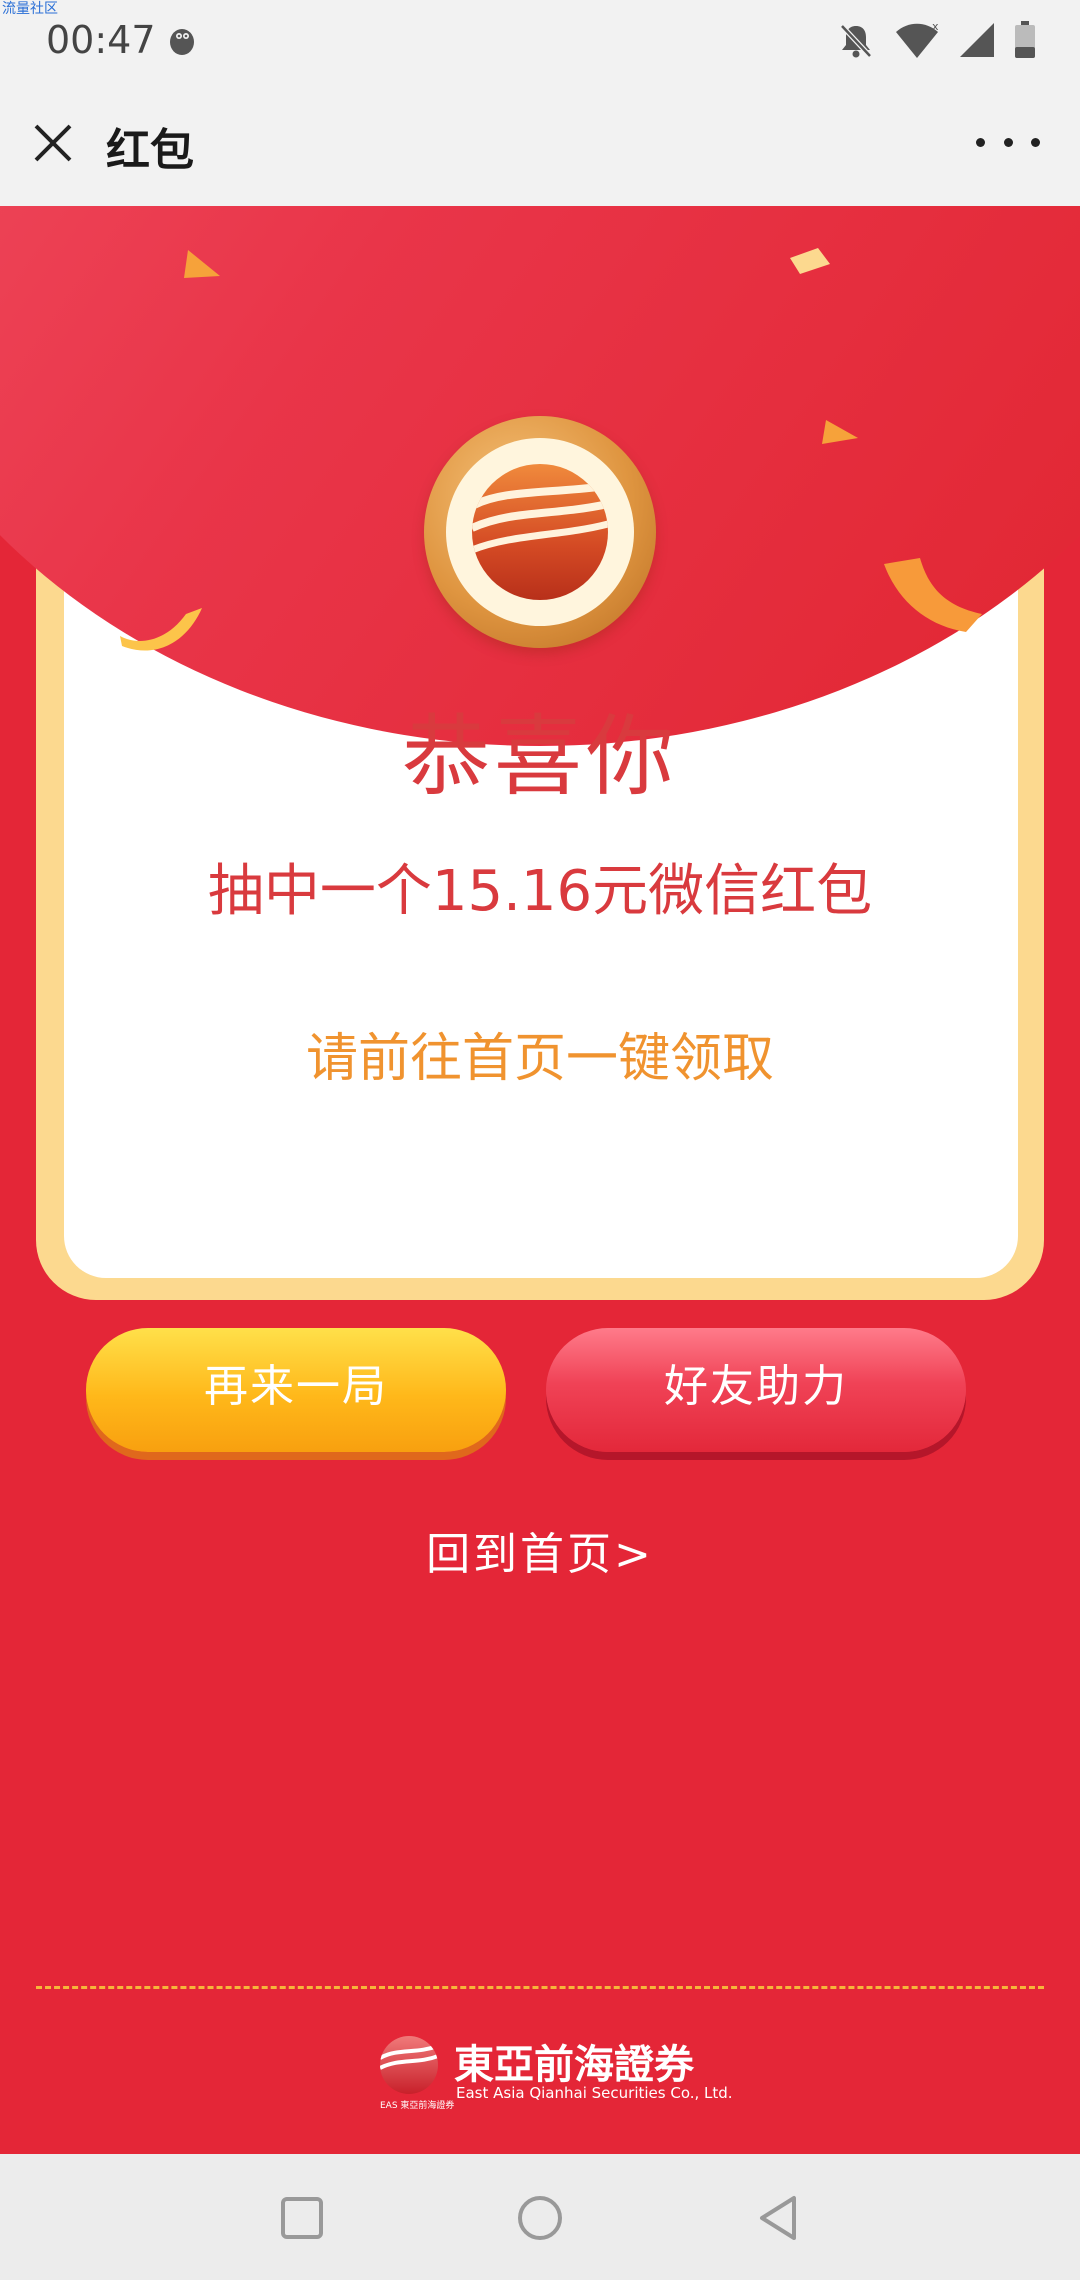  Describe the element at coordinates (540, 891) in the screenshot. I see `prize-text: 抽中一个15.16元微信红包` at that location.